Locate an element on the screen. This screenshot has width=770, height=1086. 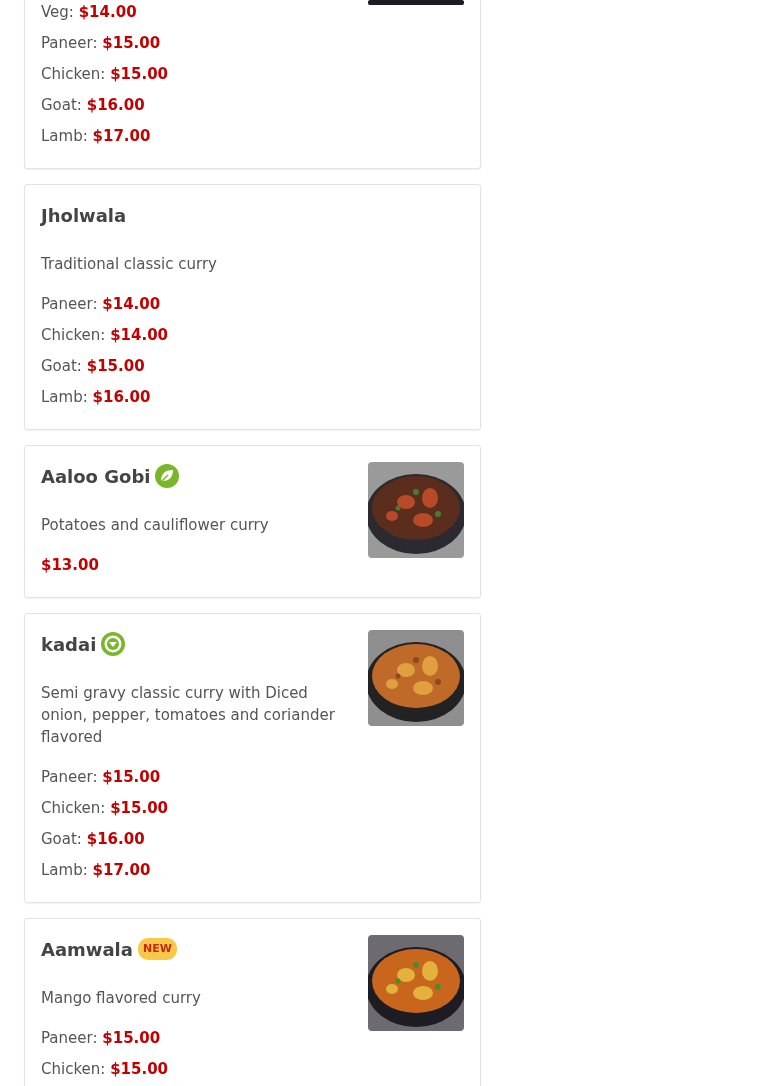
dish-description: Semi gravy classic curry with Diced onion, pepper, tomatoes and coriander flavored is located at coordinates (188, 715).